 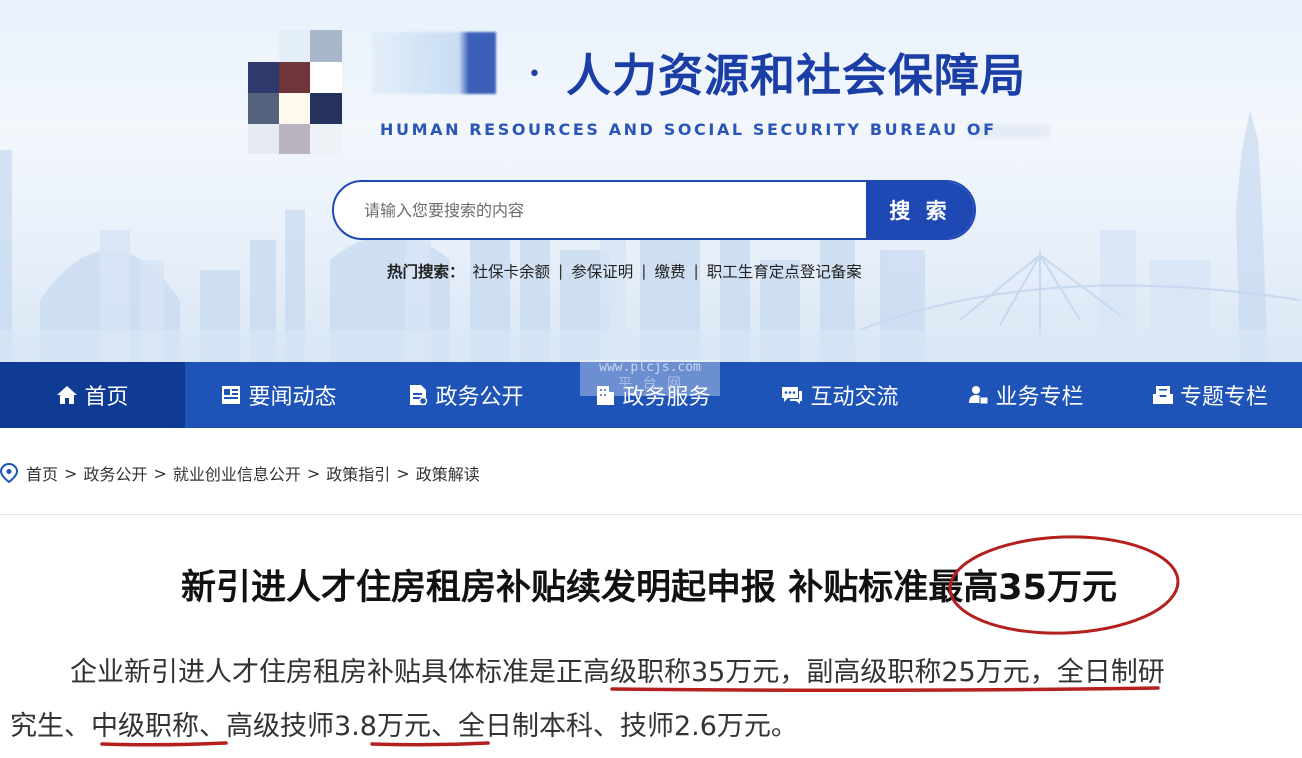 I want to click on nav-item-gov-open: 政务公开, so click(x=465, y=395).